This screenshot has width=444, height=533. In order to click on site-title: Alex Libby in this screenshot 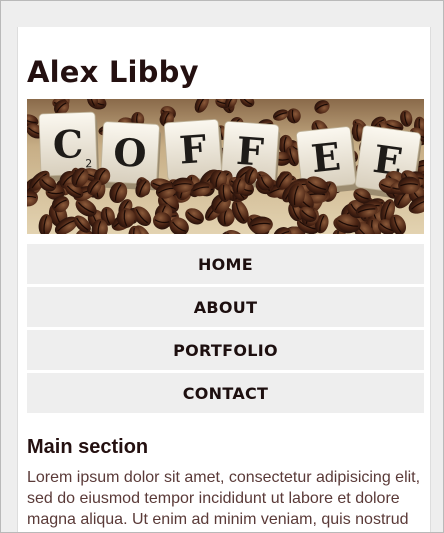, I will do `click(113, 72)`.